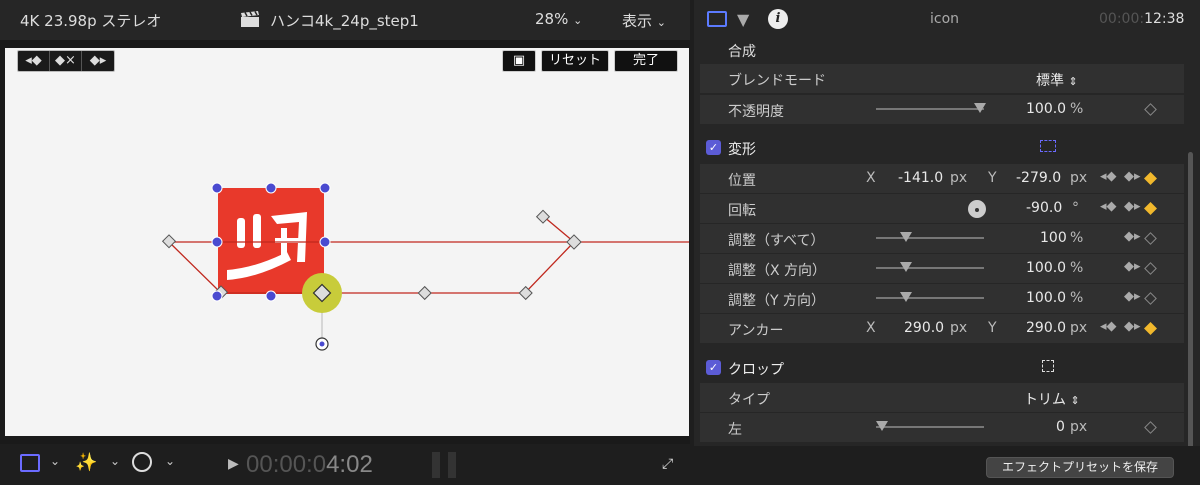  I want to click on clip-name: icon, so click(945, 19).